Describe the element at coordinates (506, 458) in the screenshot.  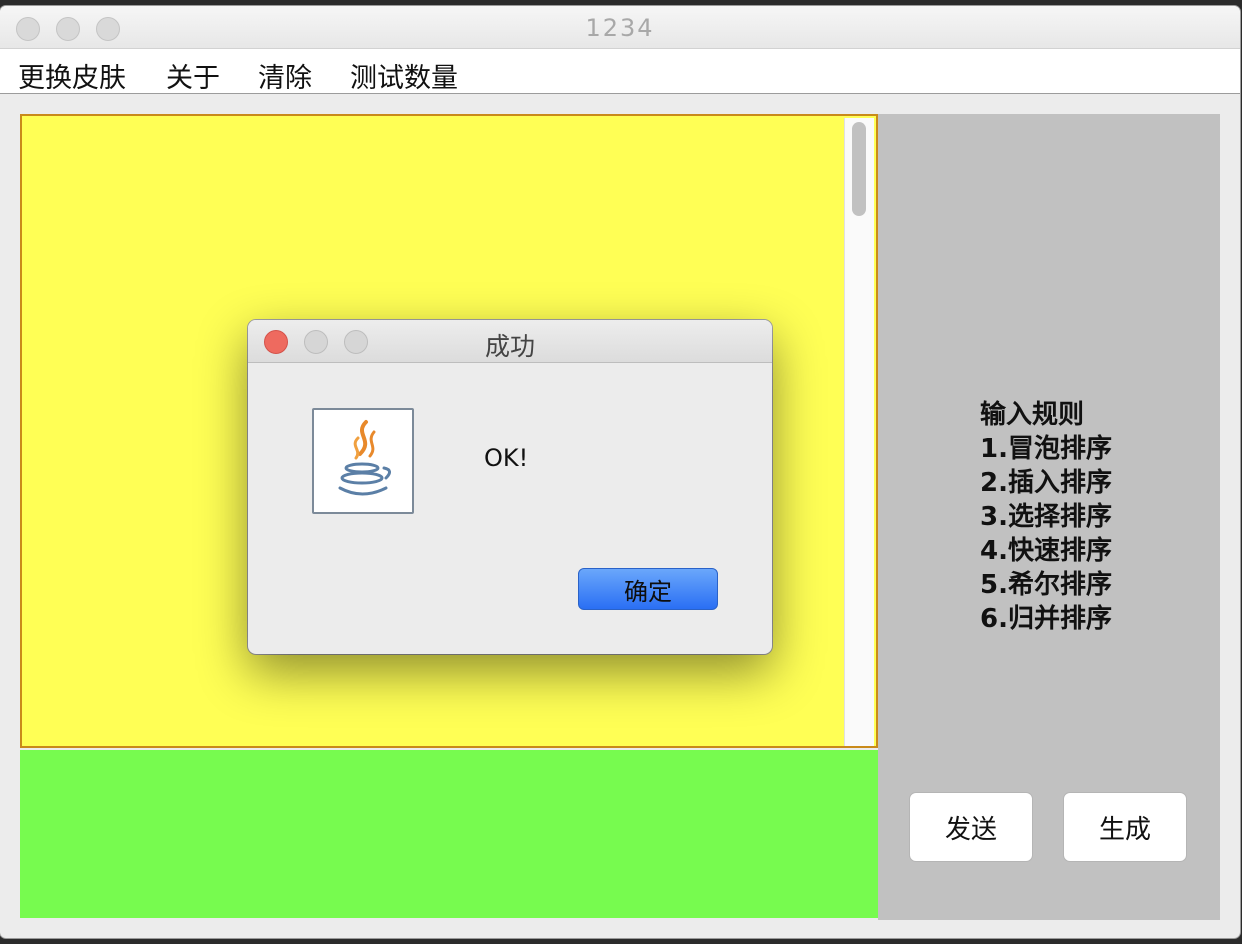
I see `dialog-message: OK!` at that location.